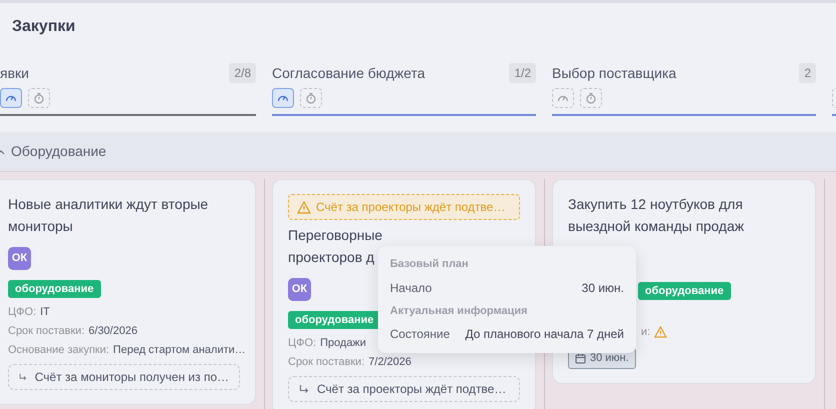 The width and height of the screenshot is (836, 409). Describe the element at coordinates (411, 288) in the screenshot. I see `tooltip-label: Начало` at that location.